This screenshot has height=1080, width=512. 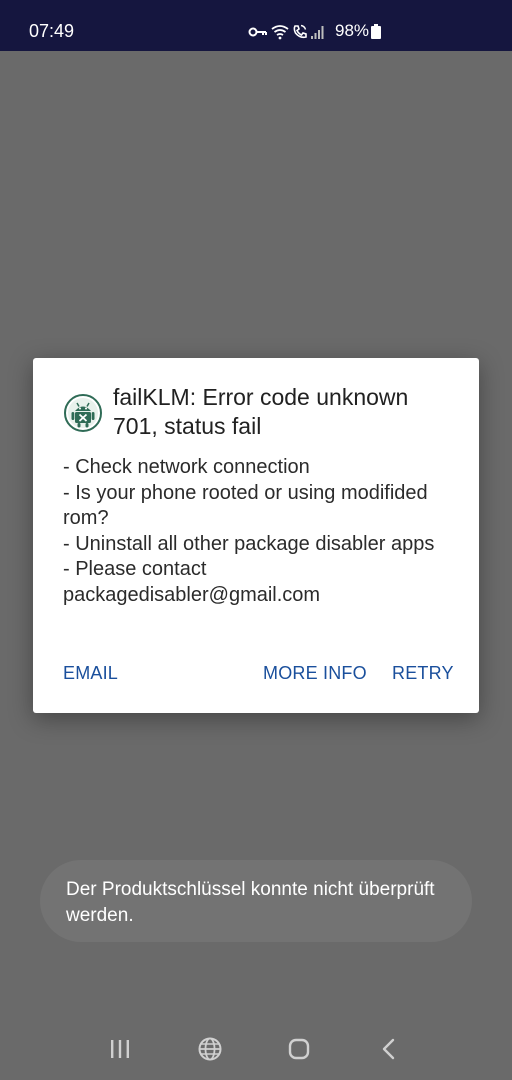 What do you see at coordinates (300, 31) in the screenshot?
I see `wifi-call-icon` at bounding box center [300, 31].